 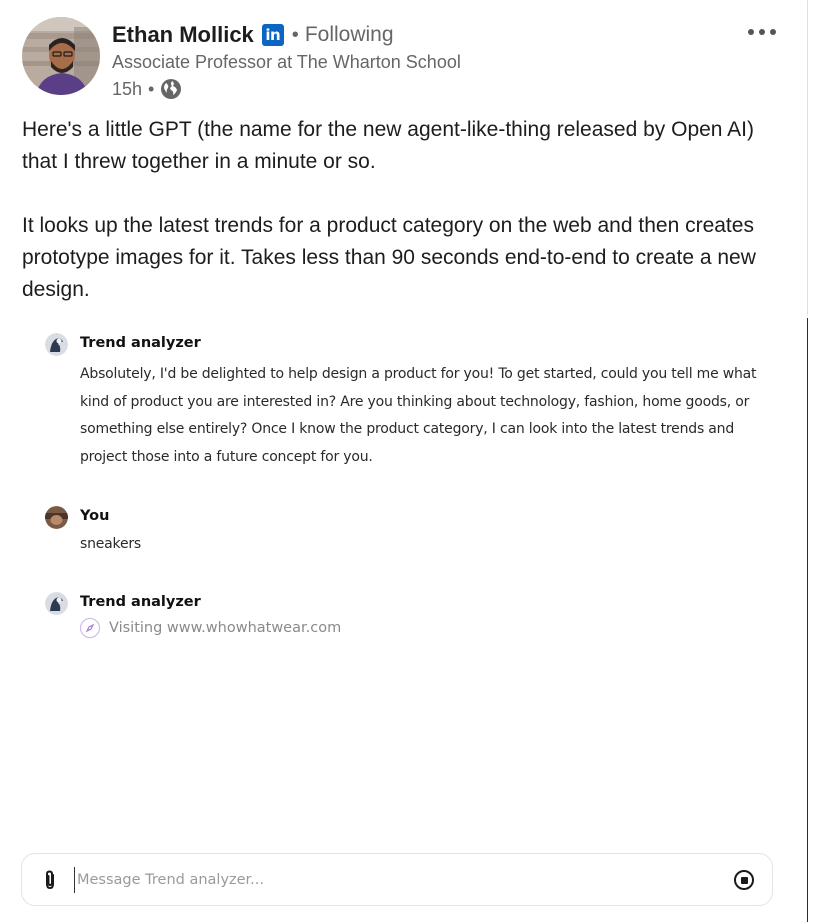 I want to click on author-photo, so click(x=61, y=56).